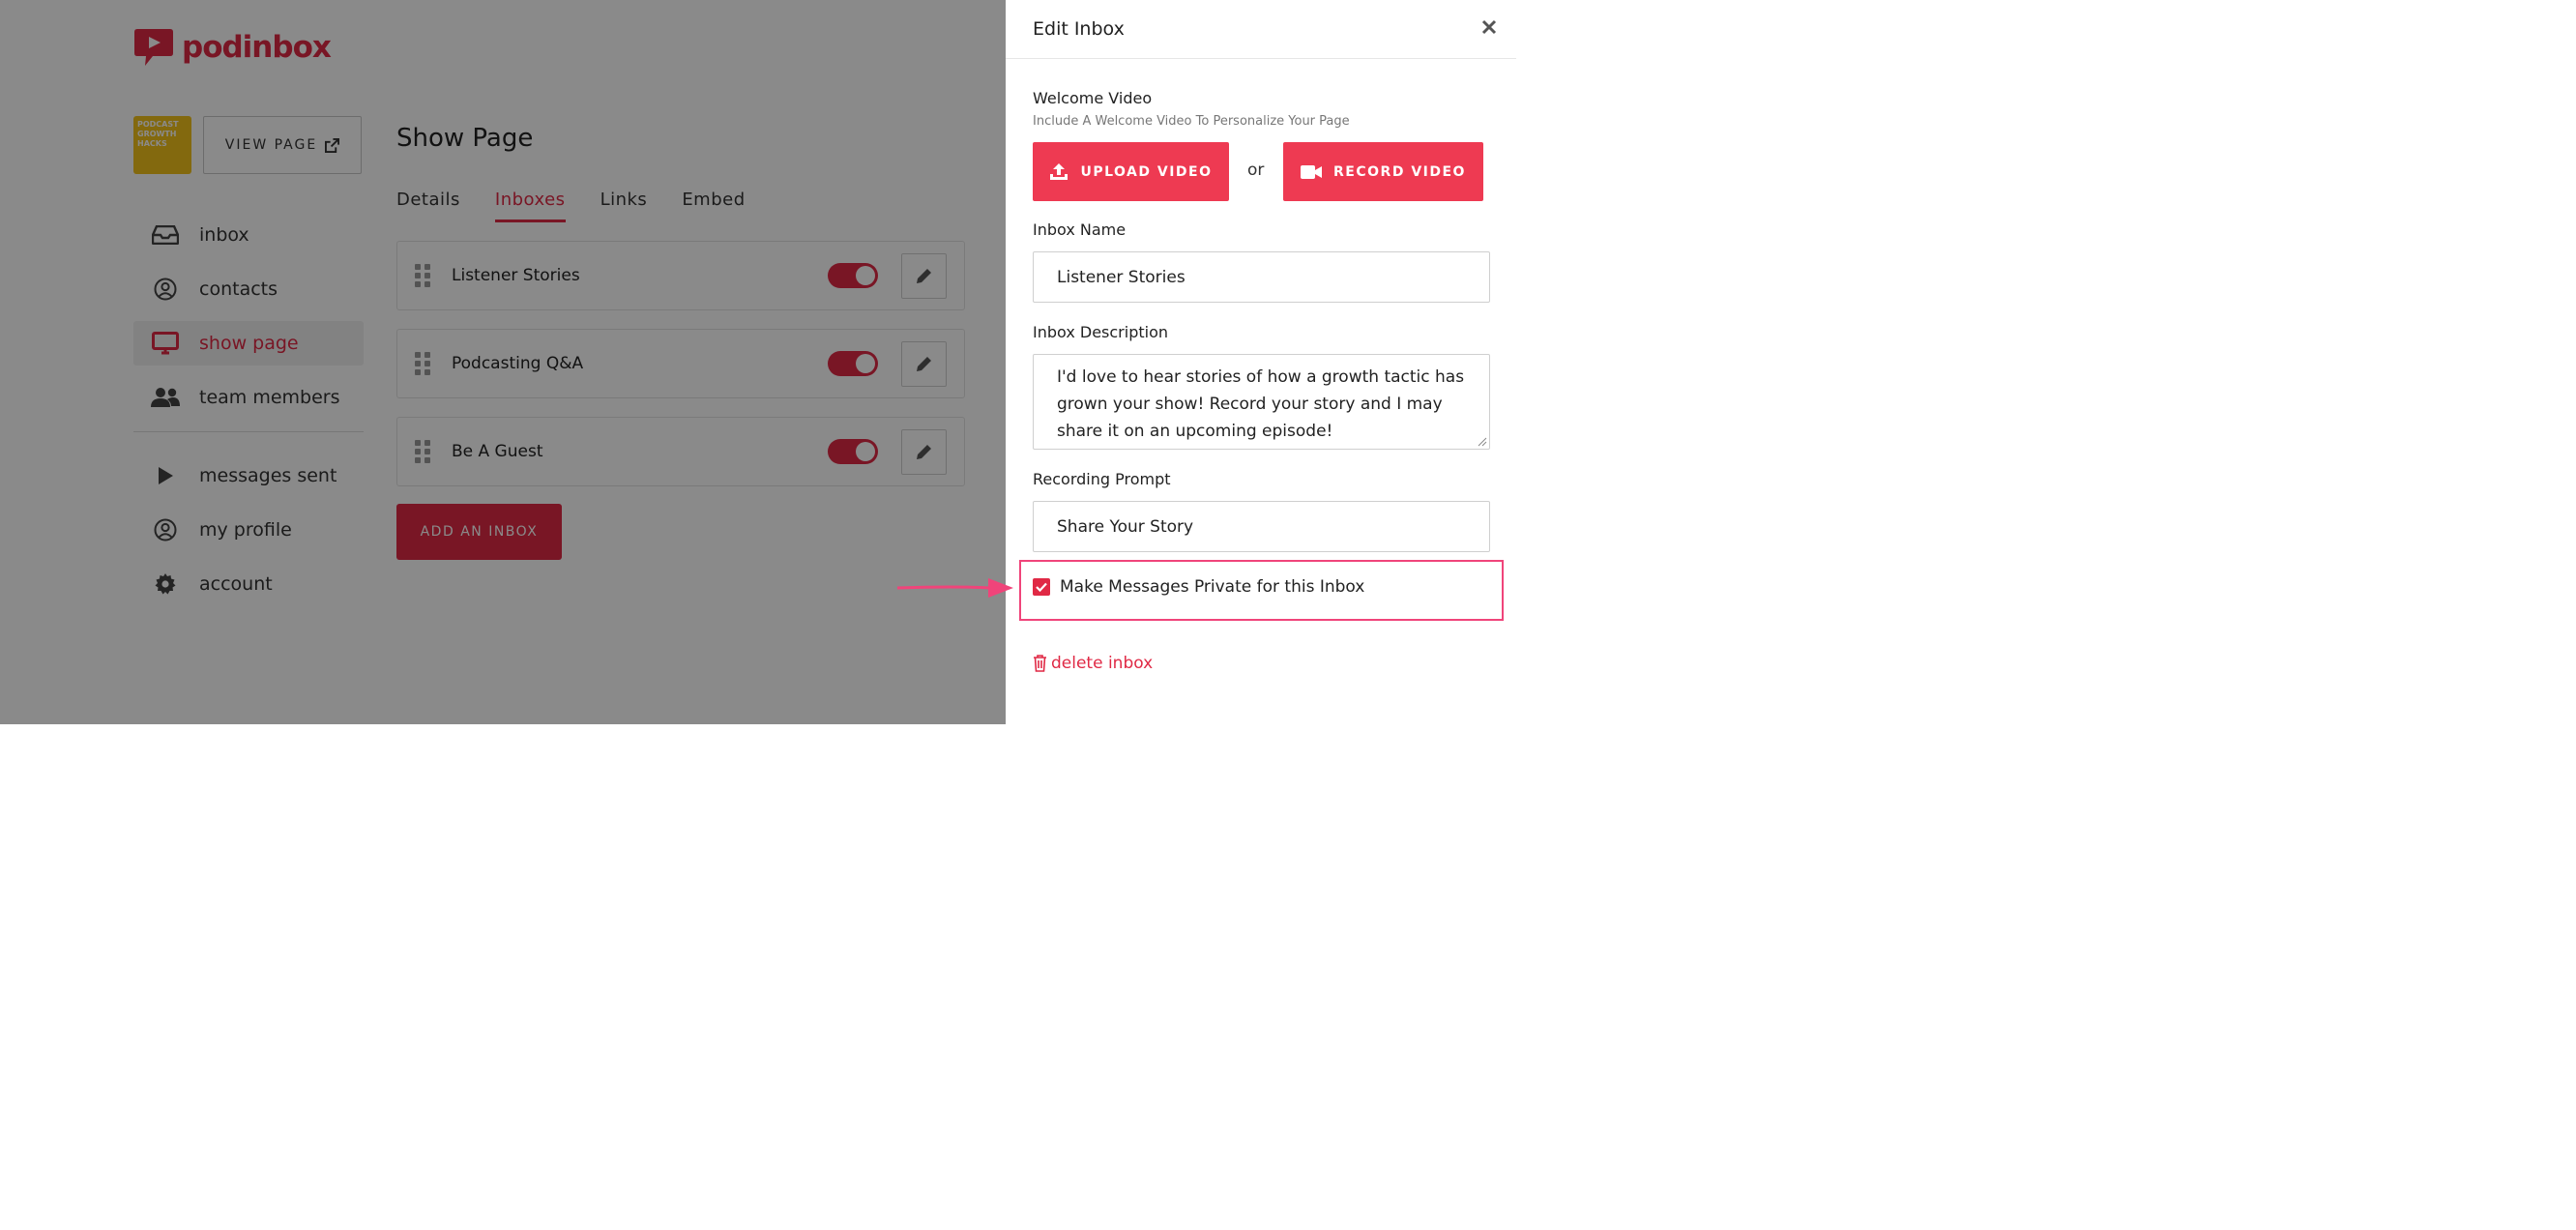 Image resolution: width=2576 pixels, height=1230 pixels. What do you see at coordinates (954, 588) in the screenshot?
I see `annotation-arrow-icon` at bounding box center [954, 588].